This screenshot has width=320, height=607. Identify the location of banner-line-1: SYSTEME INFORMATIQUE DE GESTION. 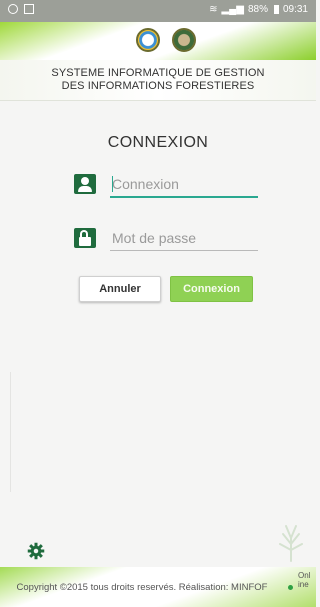
(158, 73).